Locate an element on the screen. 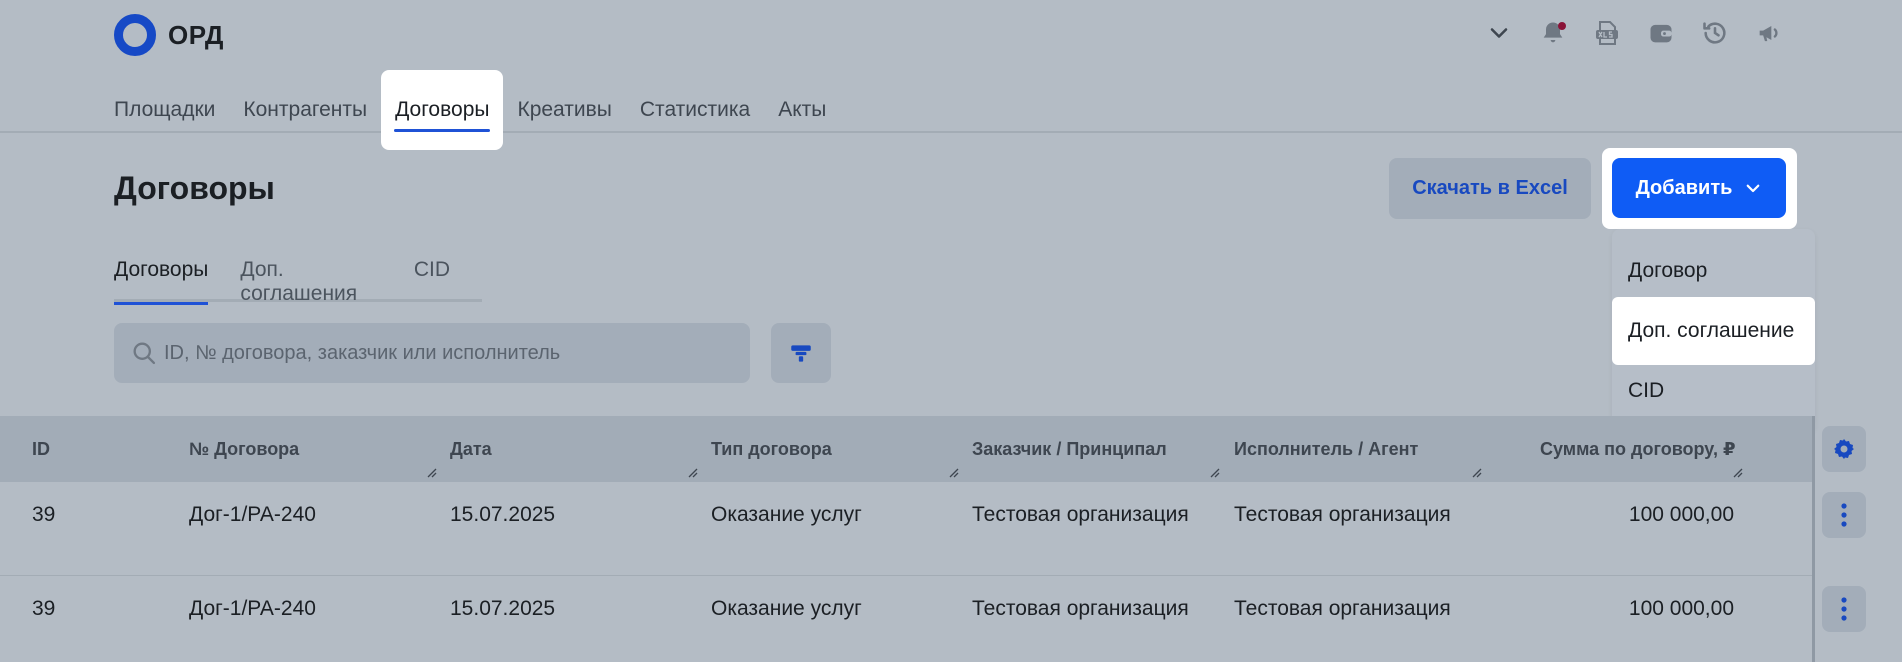  column-header-contract-number: № Договора is located at coordinates (244, 449).